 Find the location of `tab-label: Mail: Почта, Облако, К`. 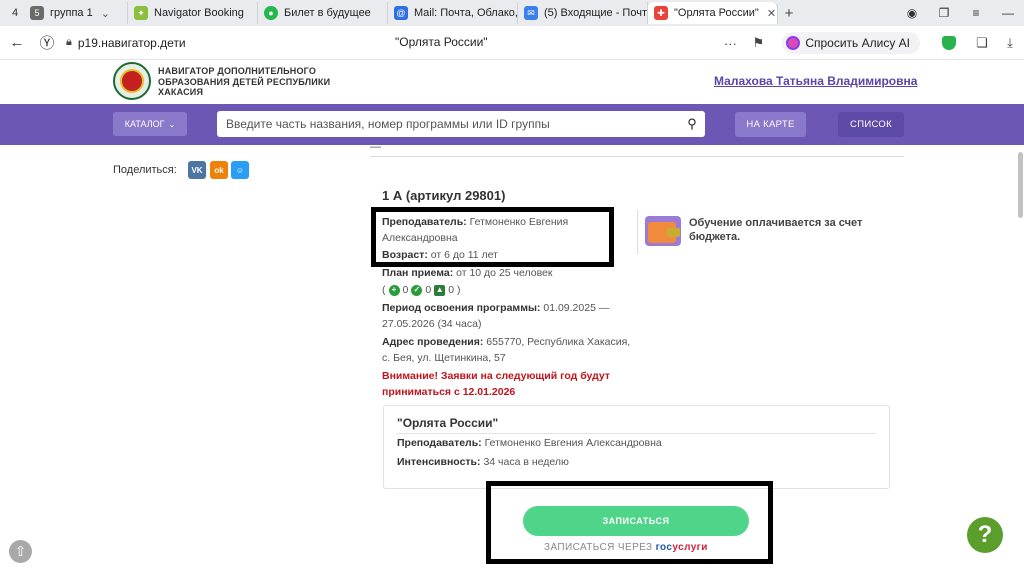

tab-label: Mail: Почта, Облако, К is located at coordinates (466, 13).